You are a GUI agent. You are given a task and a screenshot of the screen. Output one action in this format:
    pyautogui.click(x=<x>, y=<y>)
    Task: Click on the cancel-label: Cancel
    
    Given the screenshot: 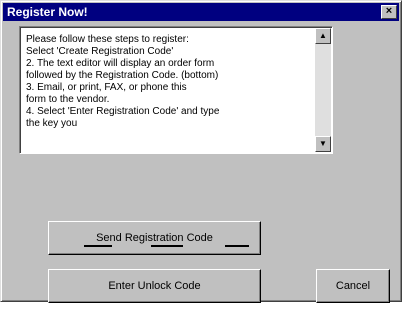 What is the action you would take?
    pyautogui.click(x=353, y=286)
    